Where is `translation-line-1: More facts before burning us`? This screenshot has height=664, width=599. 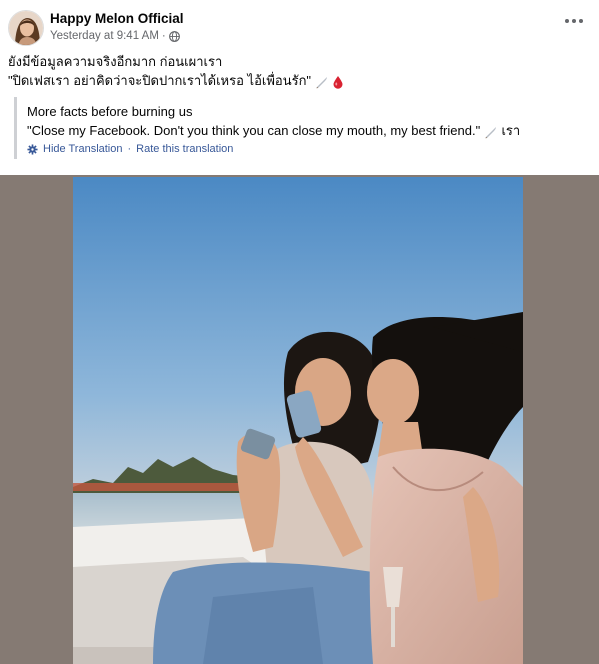
translation-line-1: More facts before burning us is located at coordinates (110, 111).